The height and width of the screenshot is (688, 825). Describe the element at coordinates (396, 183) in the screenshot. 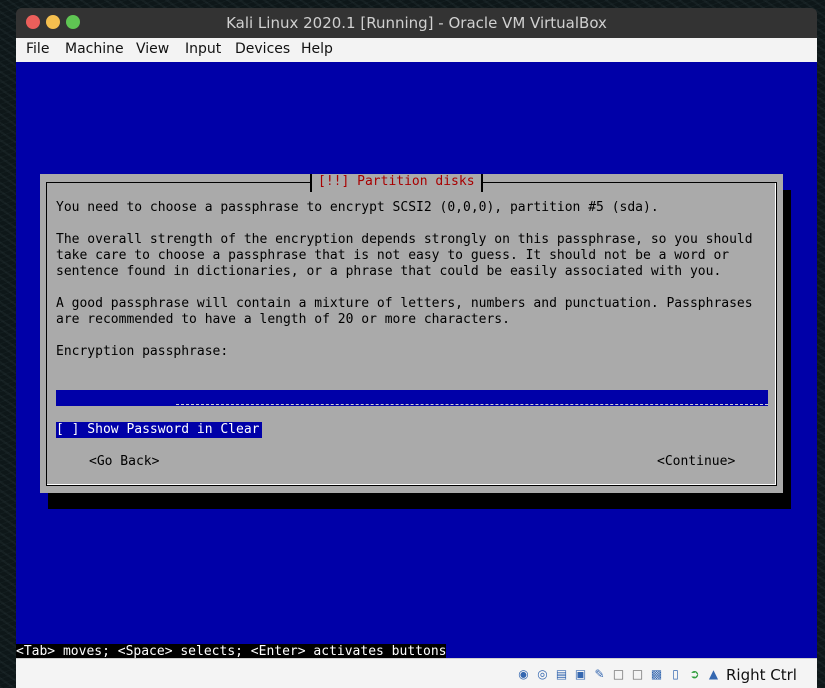

I see `dialog-title: [!!] Partition disks` at that location.